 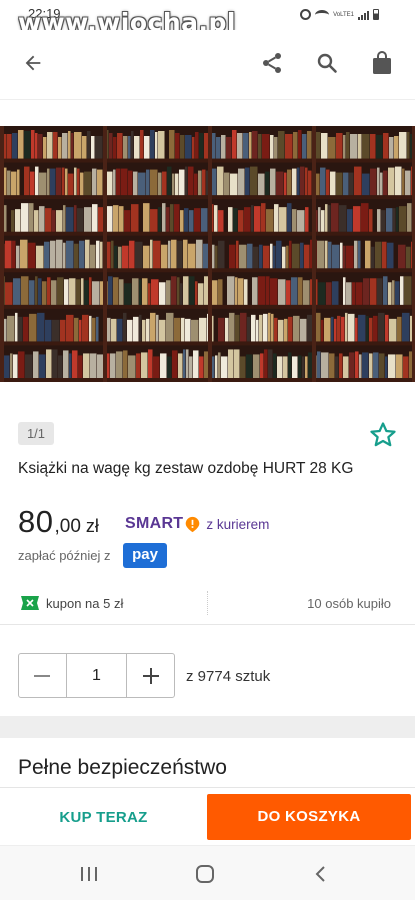 I want to click on coupon-divider, so click(x=207, y=603).